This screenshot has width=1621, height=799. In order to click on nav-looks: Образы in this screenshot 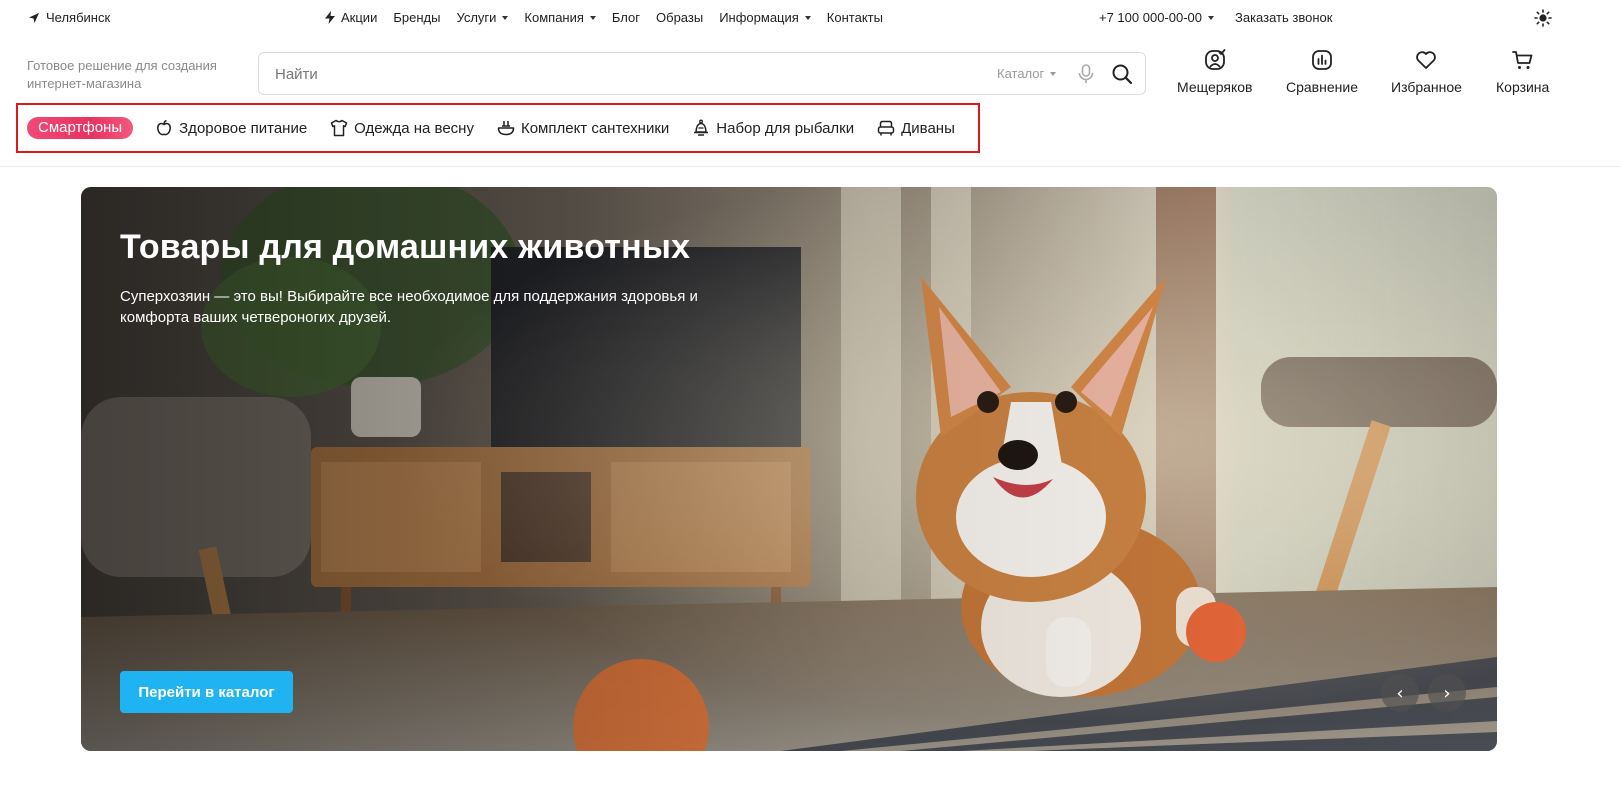, I will do `click(679, 17)`.